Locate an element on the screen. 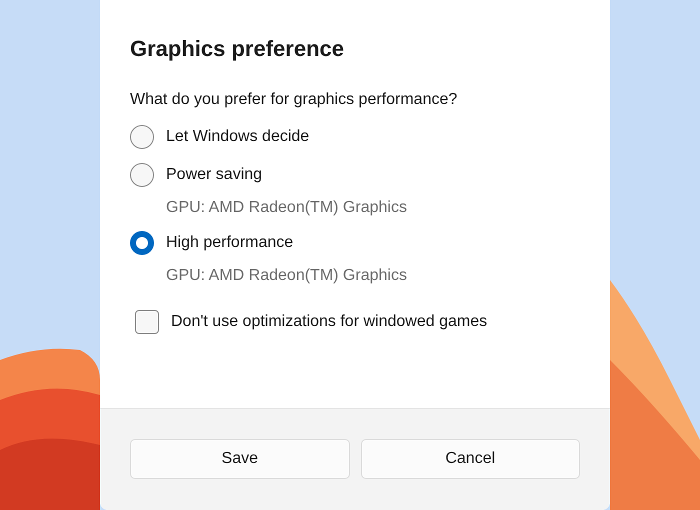 This screenshot has width=700, height=510. dialog-button: Save is located at coordinates (240, 458).